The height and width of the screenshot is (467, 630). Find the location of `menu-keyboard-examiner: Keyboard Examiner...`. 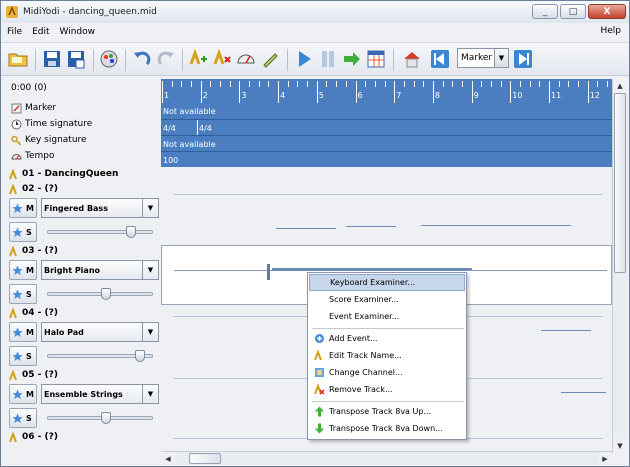

menu-keyboard-examiner: Keyboard Examiner... is located at coordinates (387, 282).